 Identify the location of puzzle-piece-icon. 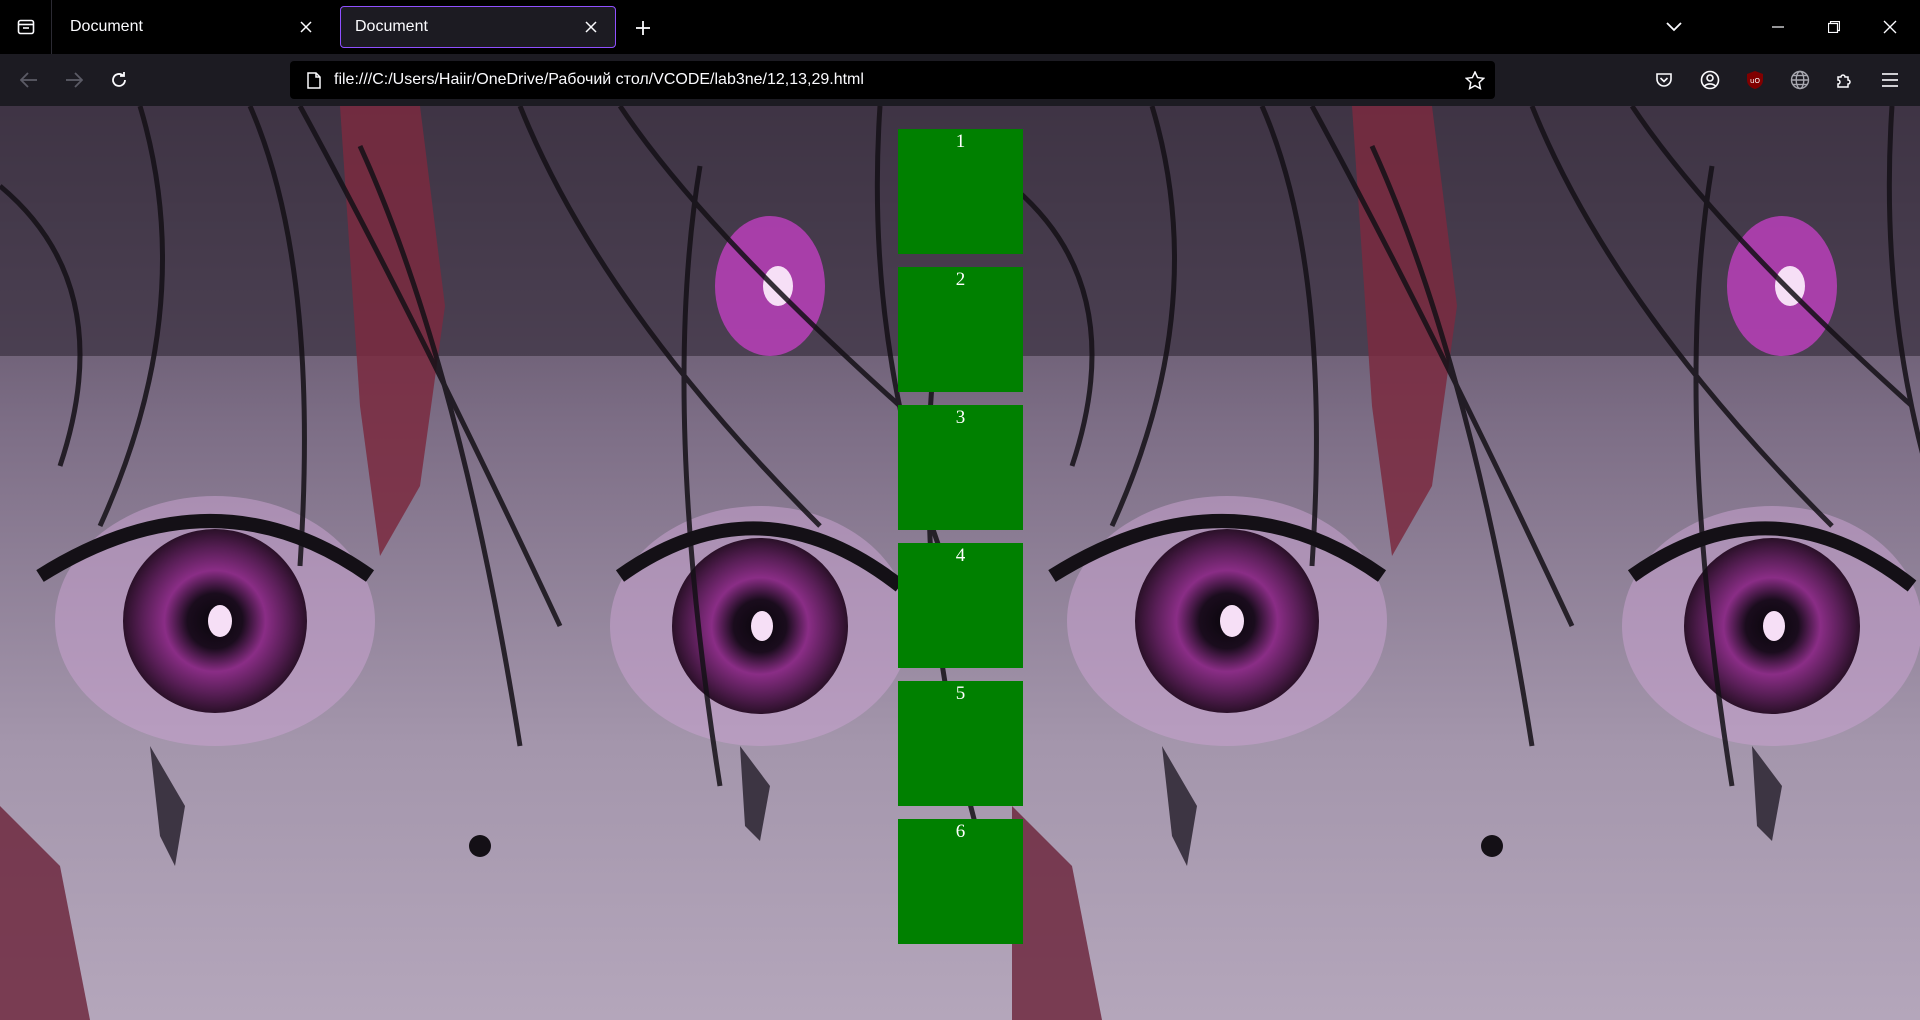
(1844, 81).